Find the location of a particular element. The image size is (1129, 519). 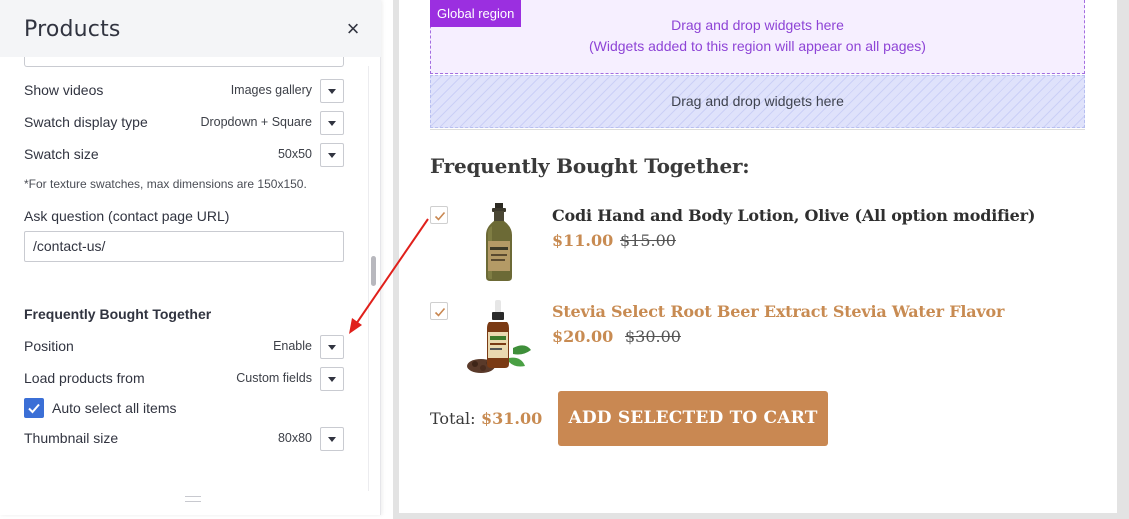

setting-label: Position is located at coordinates (49, 346).